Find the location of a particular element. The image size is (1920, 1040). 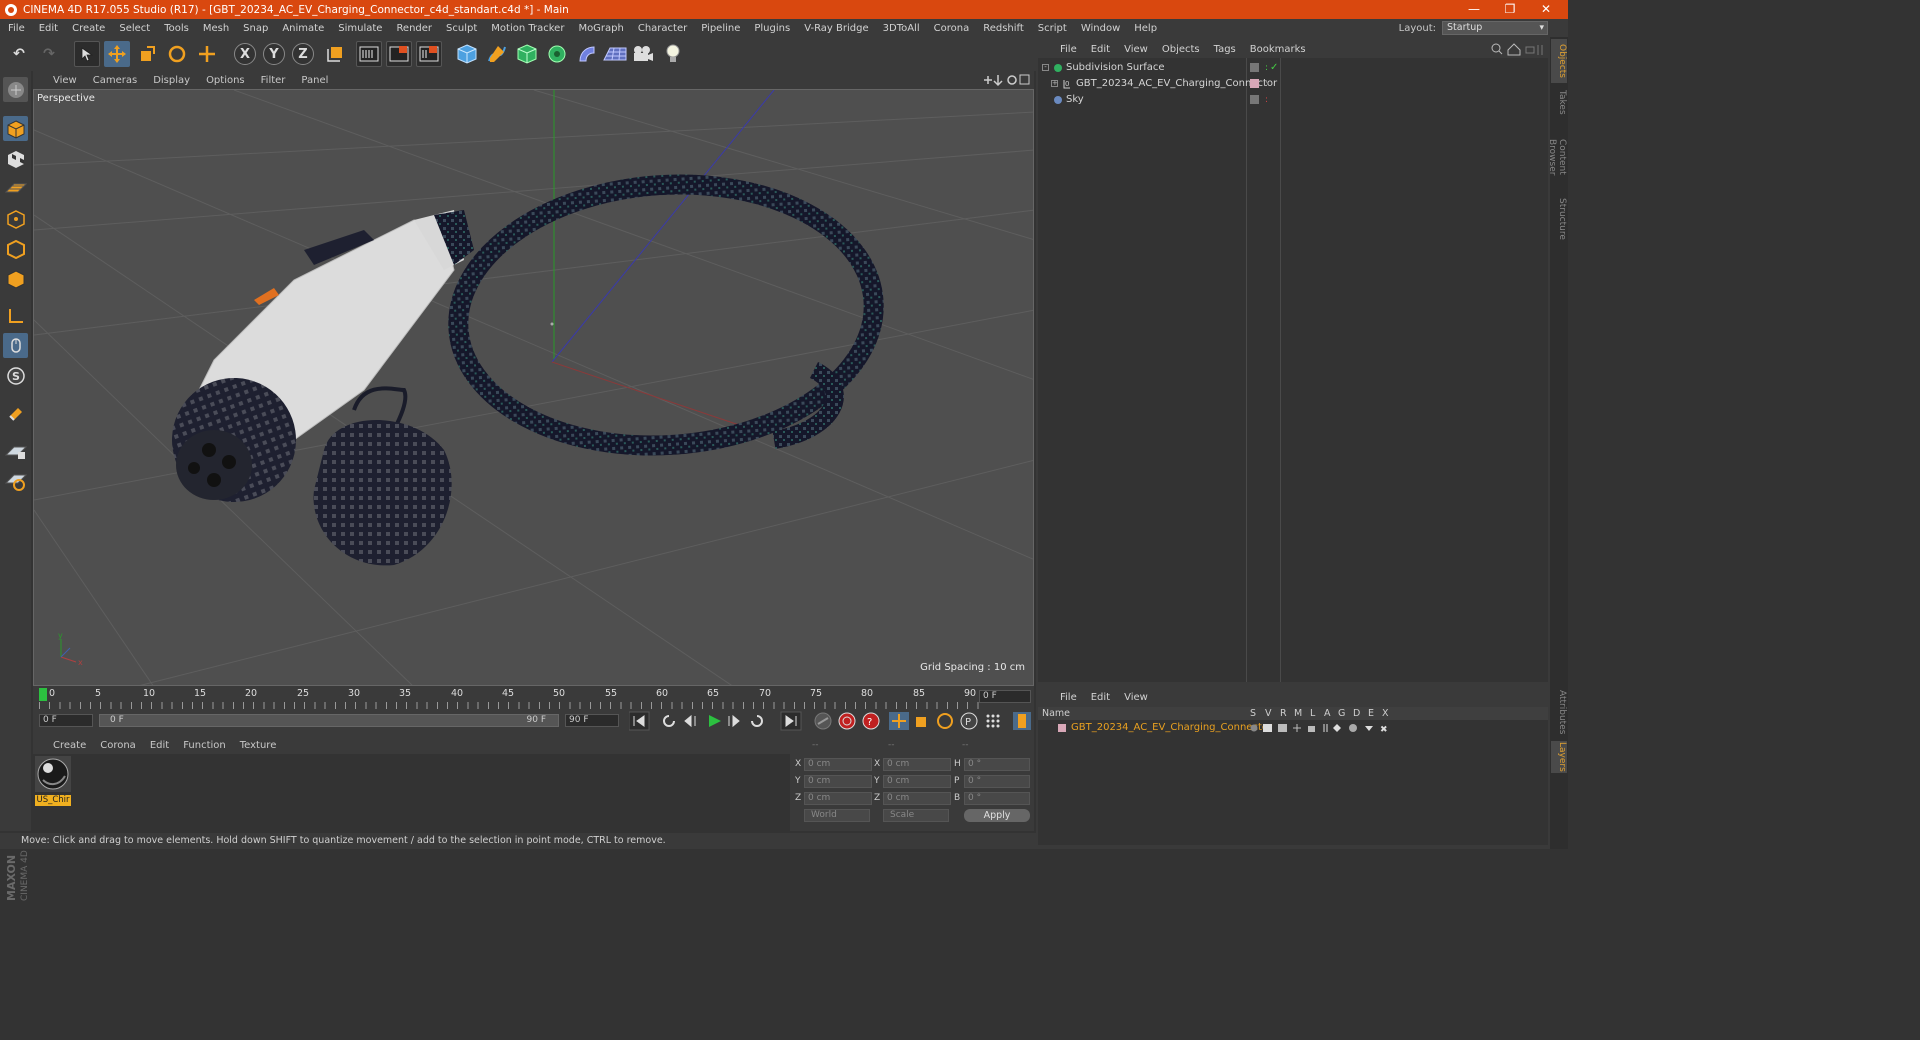

layer-col-a: A is located at coordinates (1327, 713).